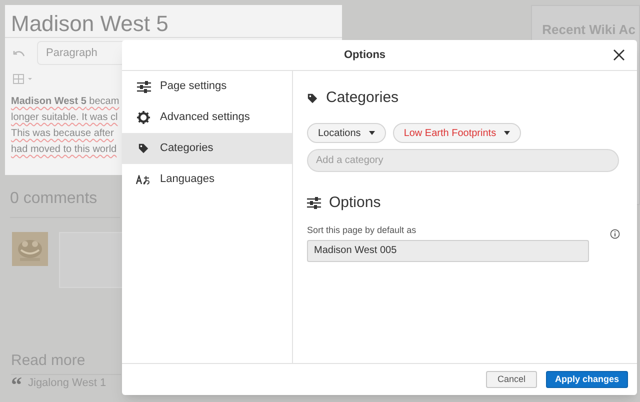 The width and height of the screenshot is (640, 402). I want to click on section-heading: Options, so click(355, 202).